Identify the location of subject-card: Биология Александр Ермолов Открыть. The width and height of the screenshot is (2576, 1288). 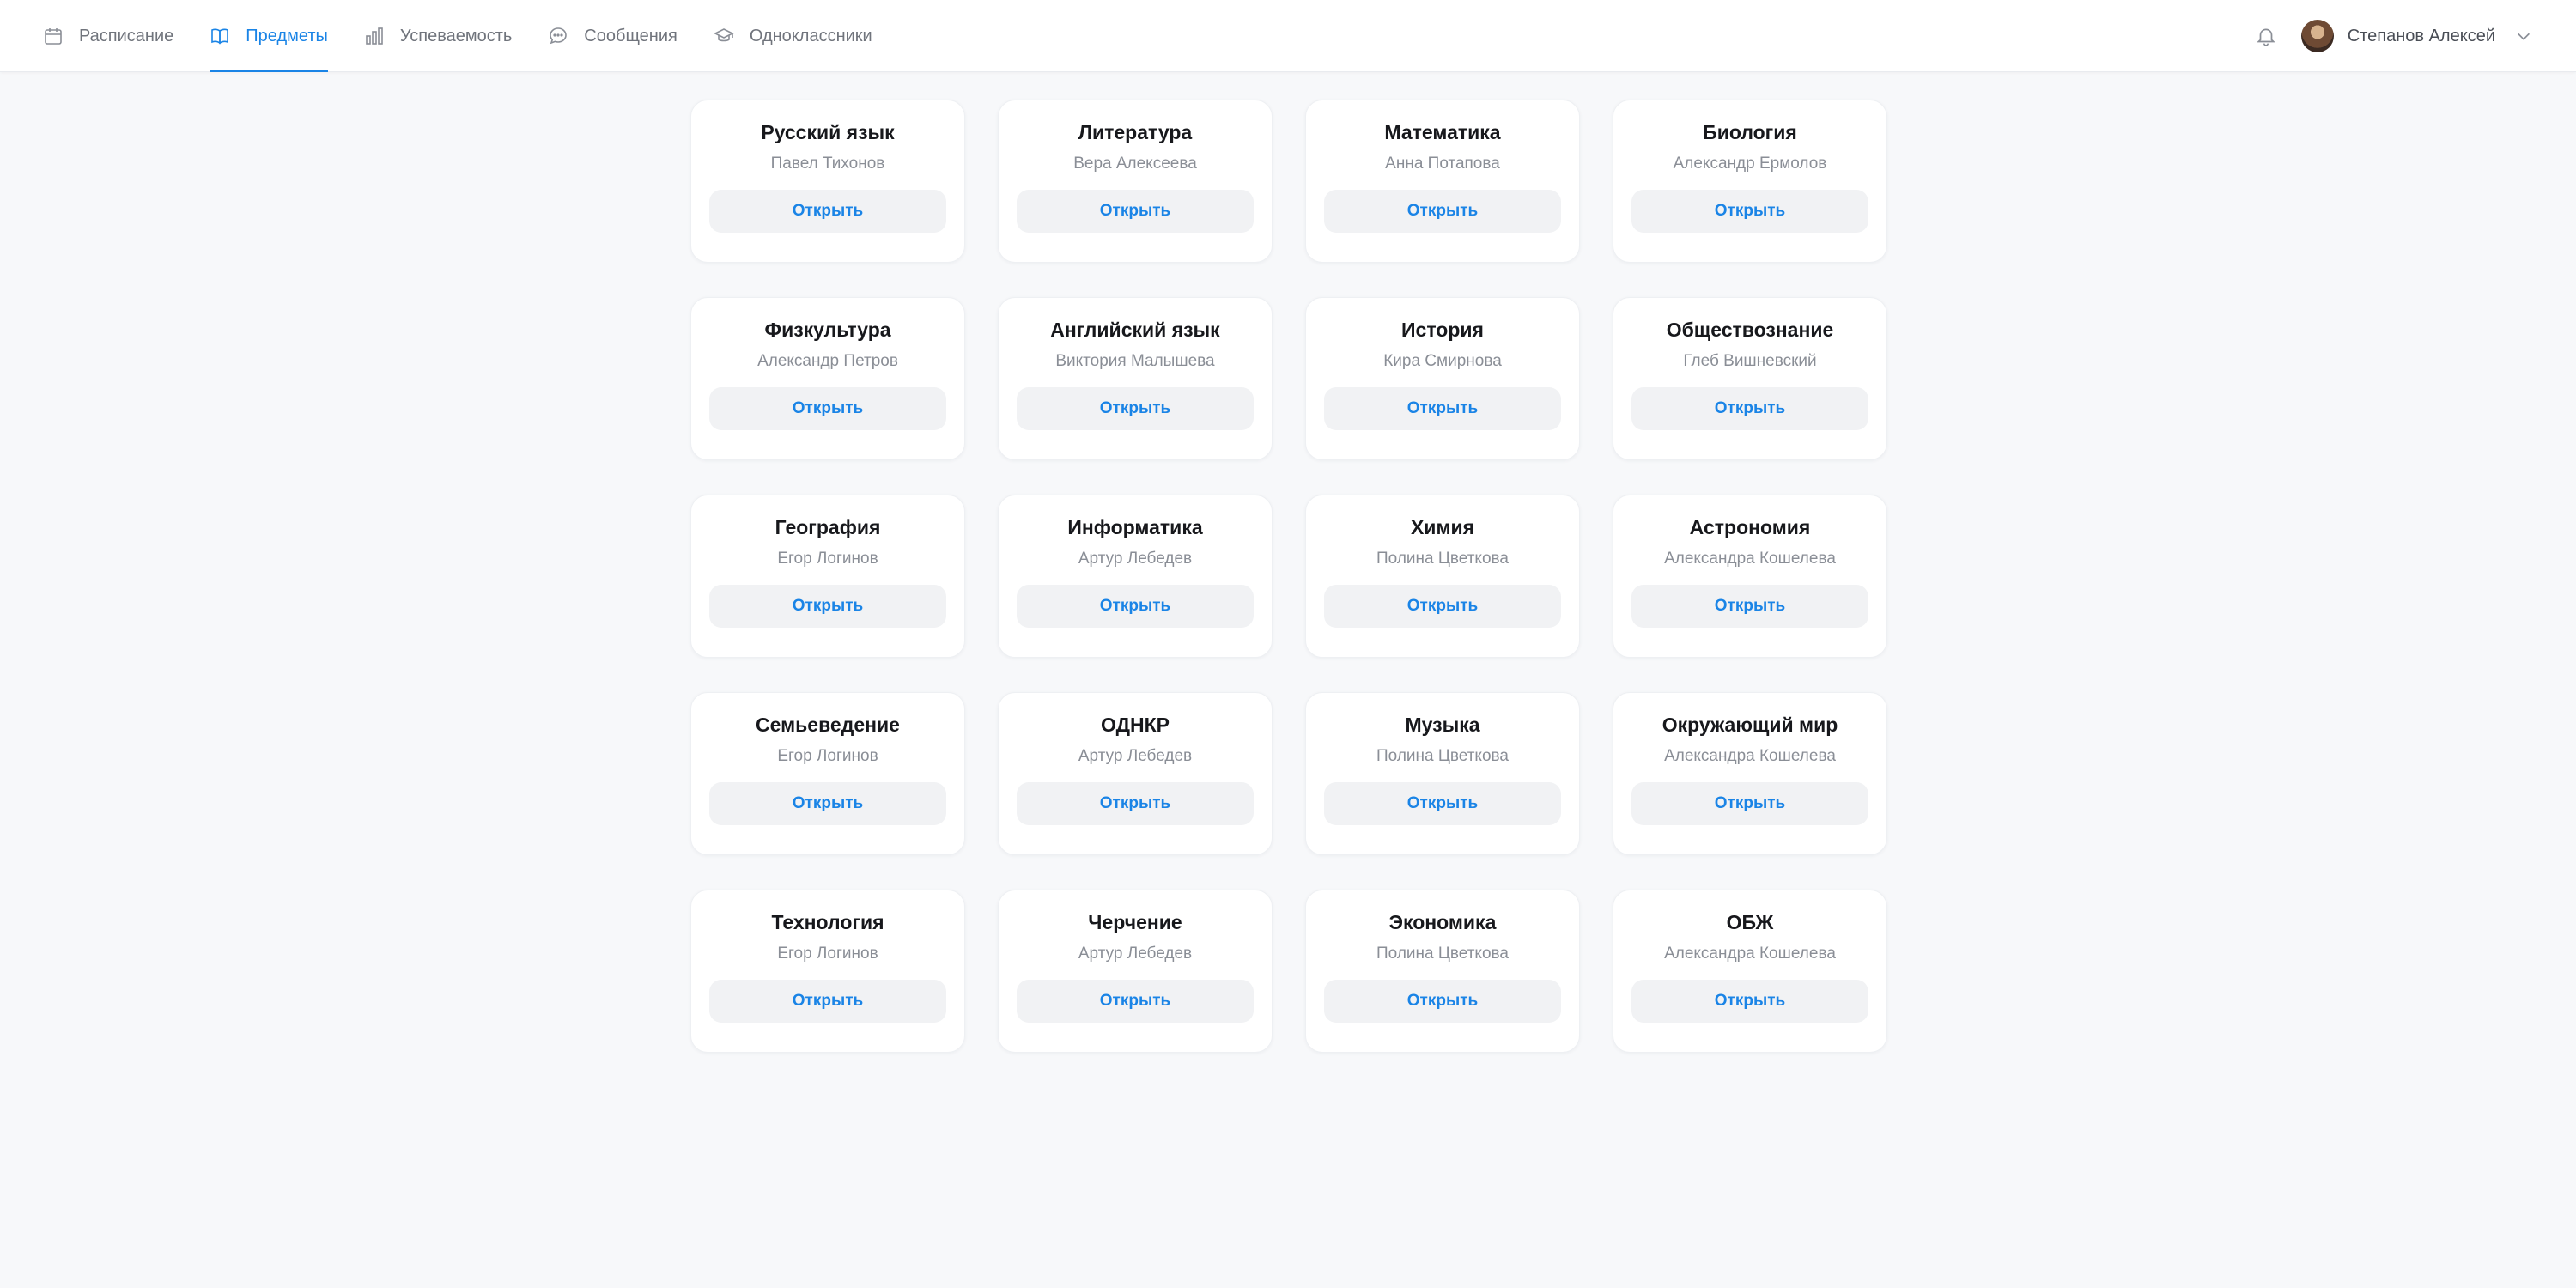
(1750, 181).